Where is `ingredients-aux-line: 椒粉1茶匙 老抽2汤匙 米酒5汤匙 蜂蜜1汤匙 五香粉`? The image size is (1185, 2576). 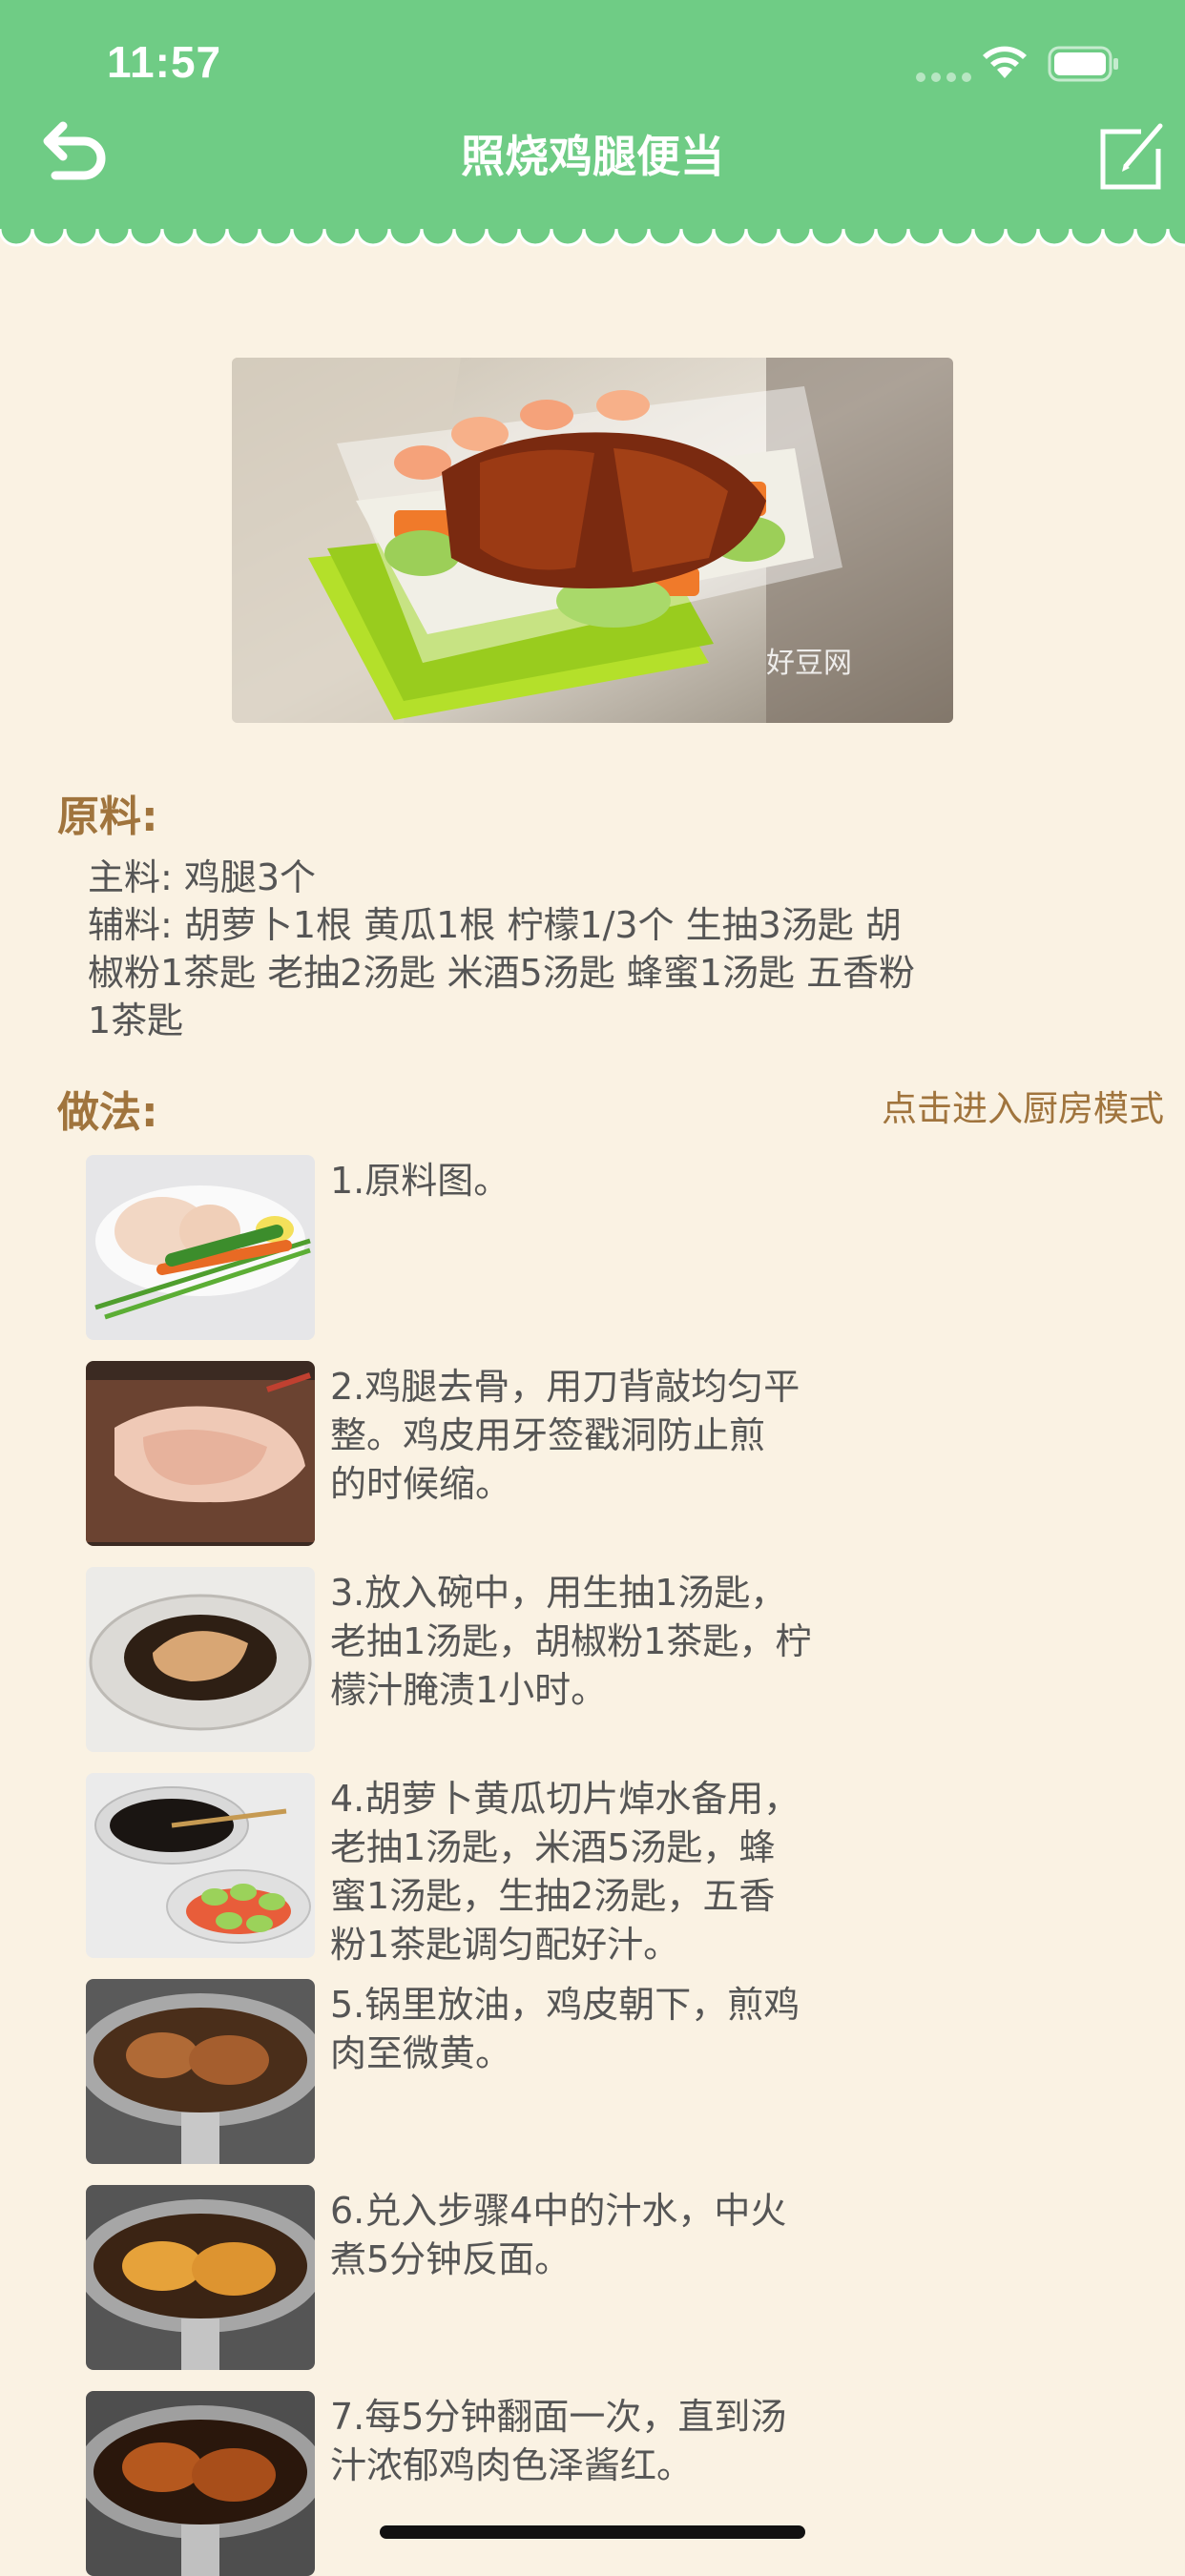
ingredients-aux-line: 椒粉1茶匙 老抽2汤匙 米酒5汤匙 蜂蜜1汤匙 五香粉 is located at coordinates (502, 973).